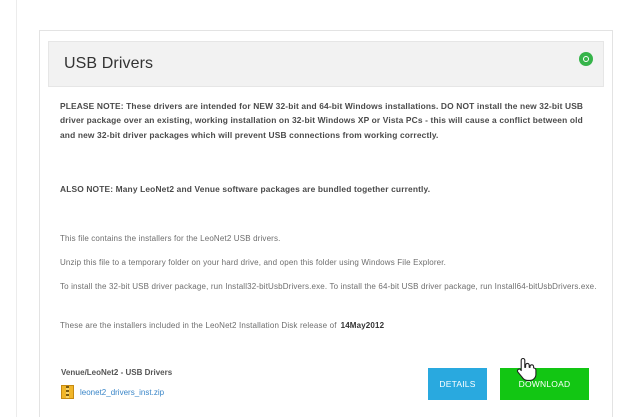 The width and height of the screenshot is (629, 417). I want to click on collapse-toggle-icon, so click(586, 59).